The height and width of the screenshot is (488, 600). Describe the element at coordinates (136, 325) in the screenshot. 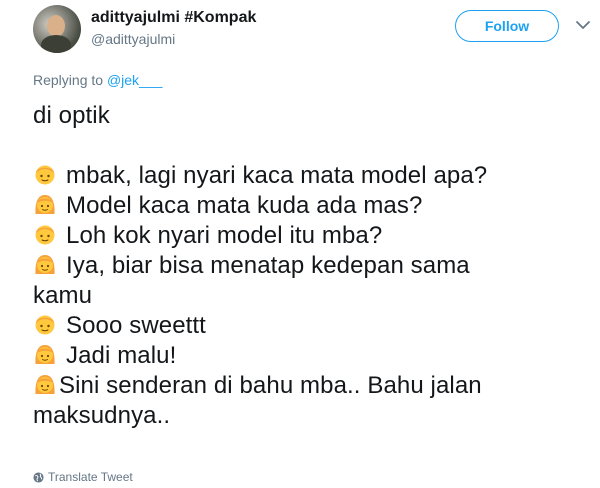

I see `tweet-line-text: Sooo sweettt` at that location.